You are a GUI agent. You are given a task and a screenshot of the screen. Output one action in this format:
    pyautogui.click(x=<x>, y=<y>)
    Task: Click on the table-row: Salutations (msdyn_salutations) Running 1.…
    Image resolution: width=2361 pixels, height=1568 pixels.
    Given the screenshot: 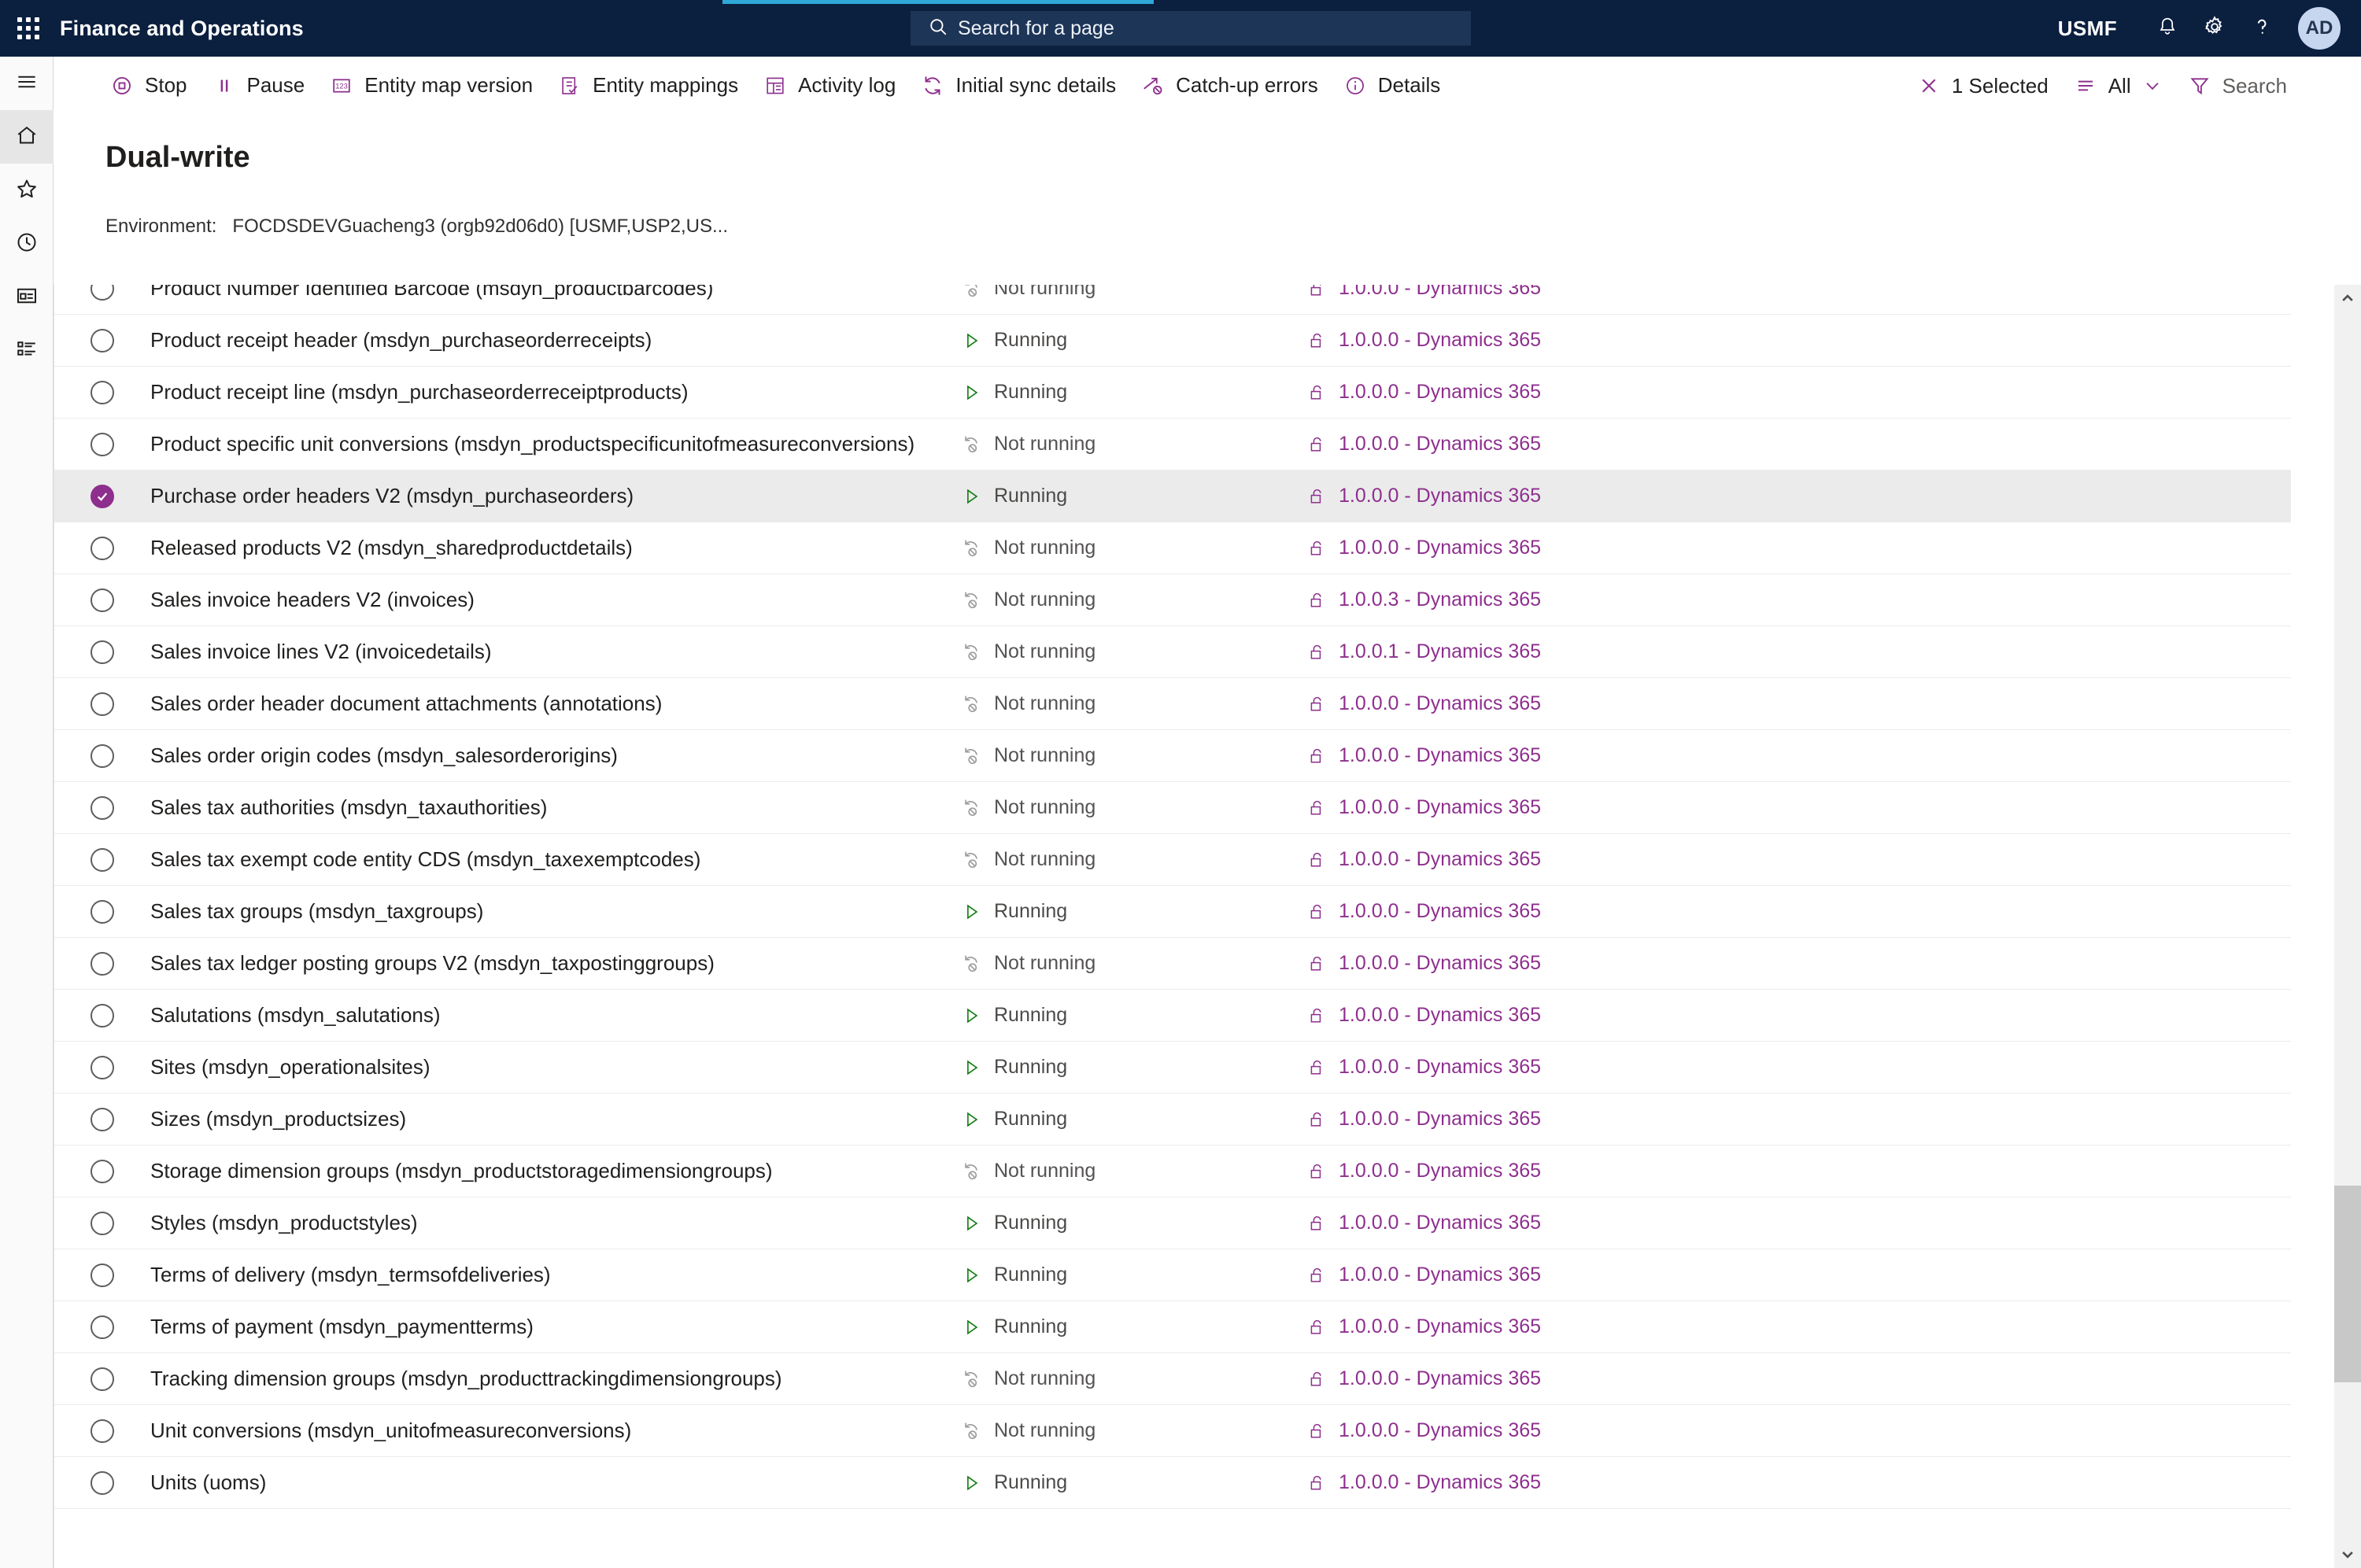 What is the action you would take?
    pyautogui.click(x=1172, y=1016)
    